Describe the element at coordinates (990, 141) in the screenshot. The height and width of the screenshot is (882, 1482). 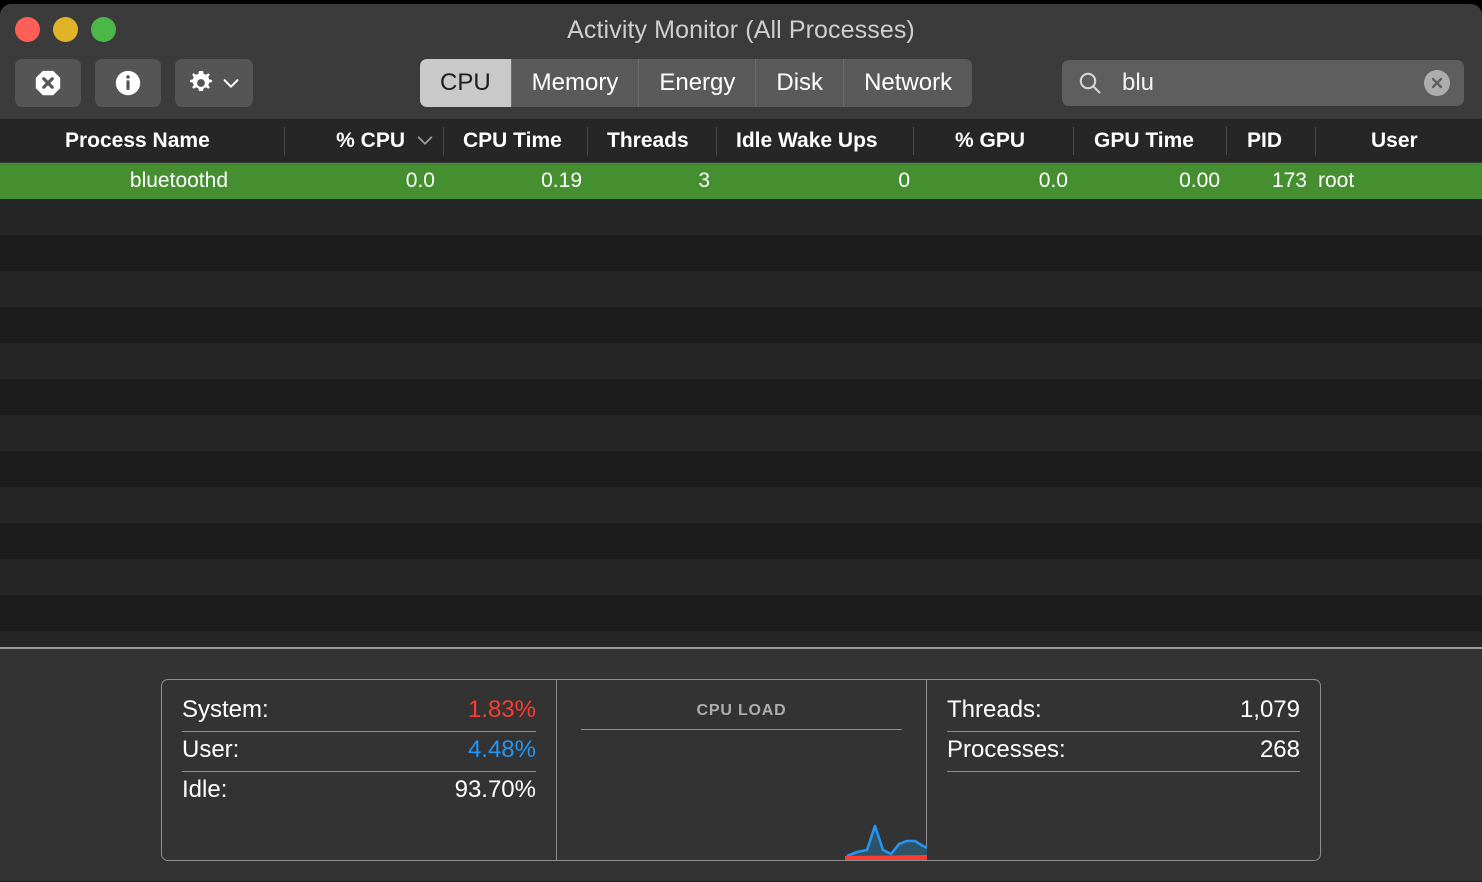
I see `column-header-gpu-percent: % GPU` at that location.